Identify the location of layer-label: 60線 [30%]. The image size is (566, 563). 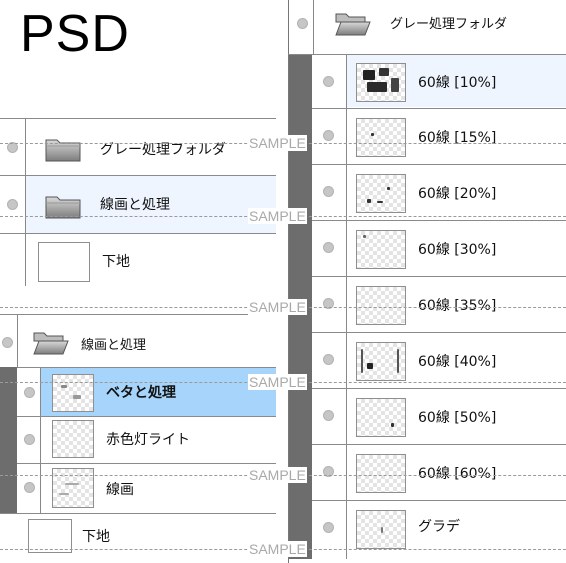
(457, 250).